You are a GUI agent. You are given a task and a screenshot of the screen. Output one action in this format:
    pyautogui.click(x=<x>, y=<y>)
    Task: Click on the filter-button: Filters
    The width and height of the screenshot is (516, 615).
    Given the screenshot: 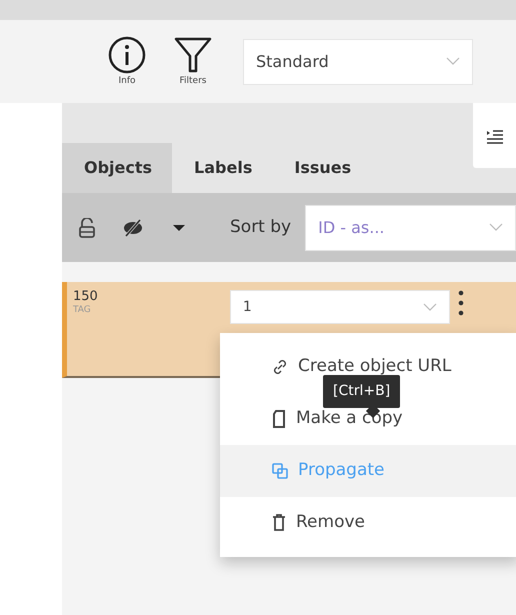 What is the action you would take?
    pyautogui.click(x=193, y=61)
    